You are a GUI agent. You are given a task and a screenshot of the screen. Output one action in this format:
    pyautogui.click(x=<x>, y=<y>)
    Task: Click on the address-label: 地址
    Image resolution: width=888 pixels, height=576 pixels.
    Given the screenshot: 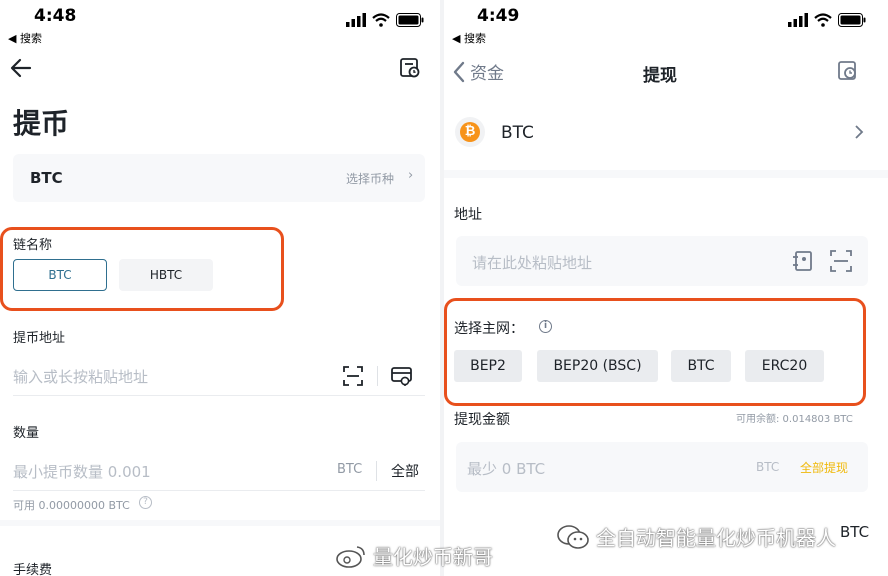 What is the action you would take?
    pyautogui.click(x=468, y=215)
    